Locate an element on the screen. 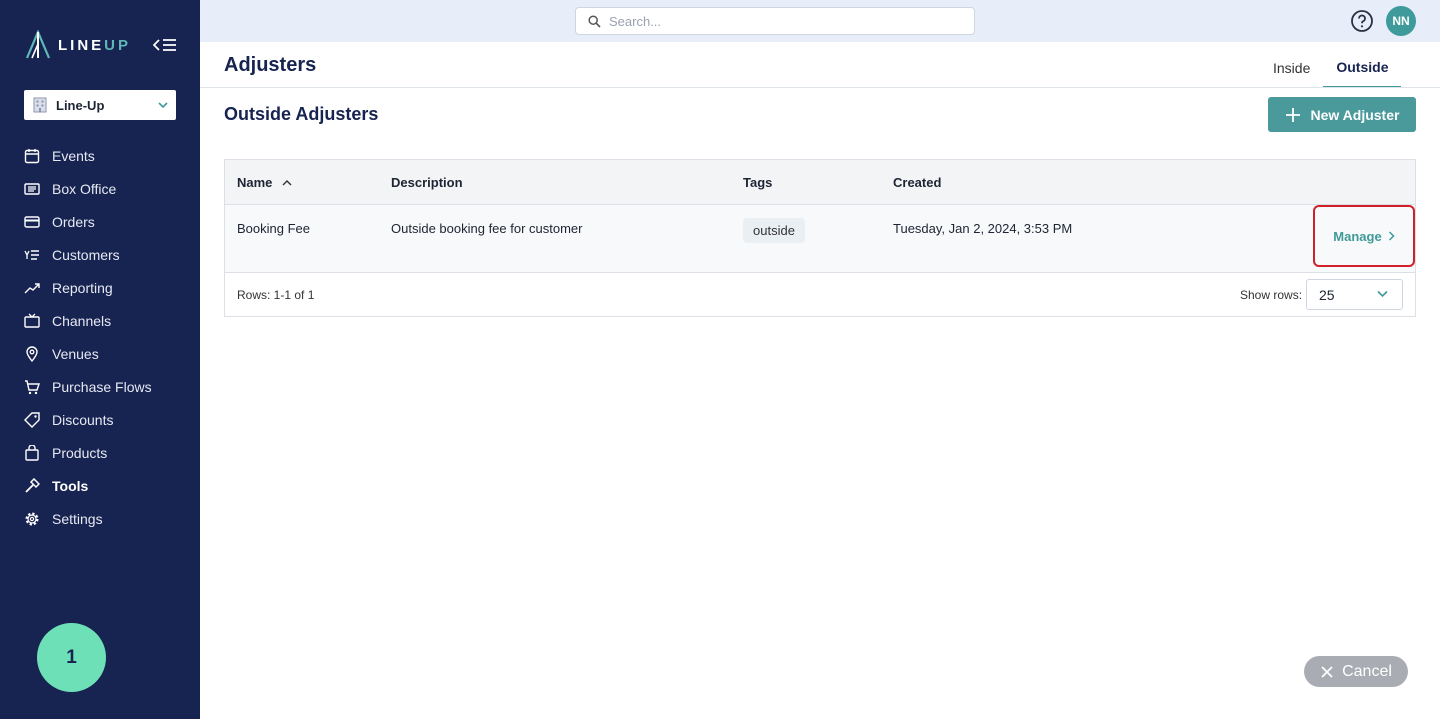 The width and height of the screenshot is (1440, 719). plus-icon is located at coordinates (1292, 114).